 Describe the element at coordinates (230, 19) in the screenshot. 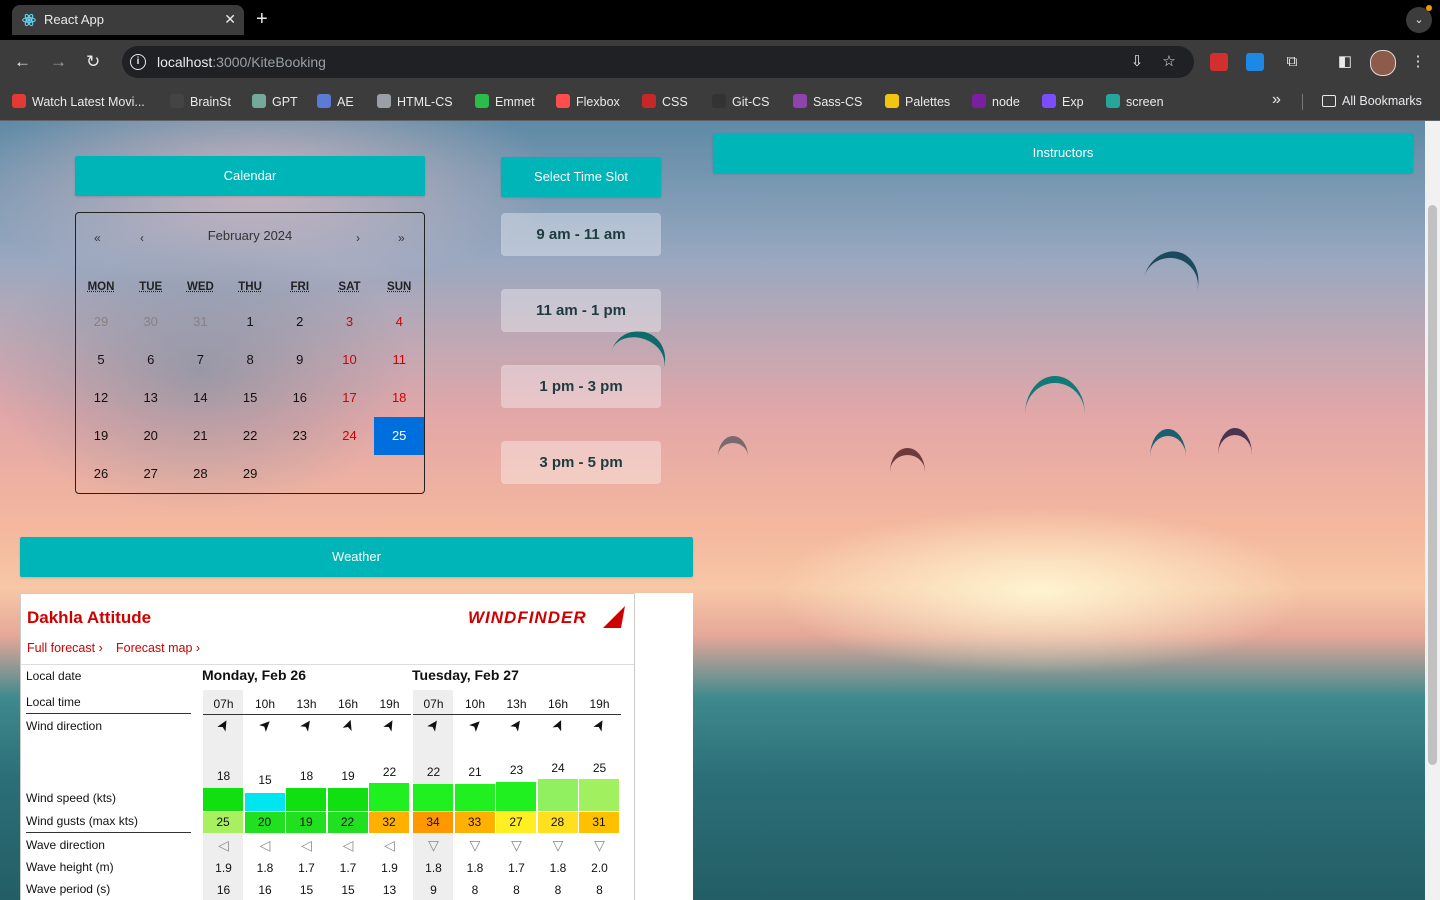

I see `close-tab-icon: ✕` at that location.